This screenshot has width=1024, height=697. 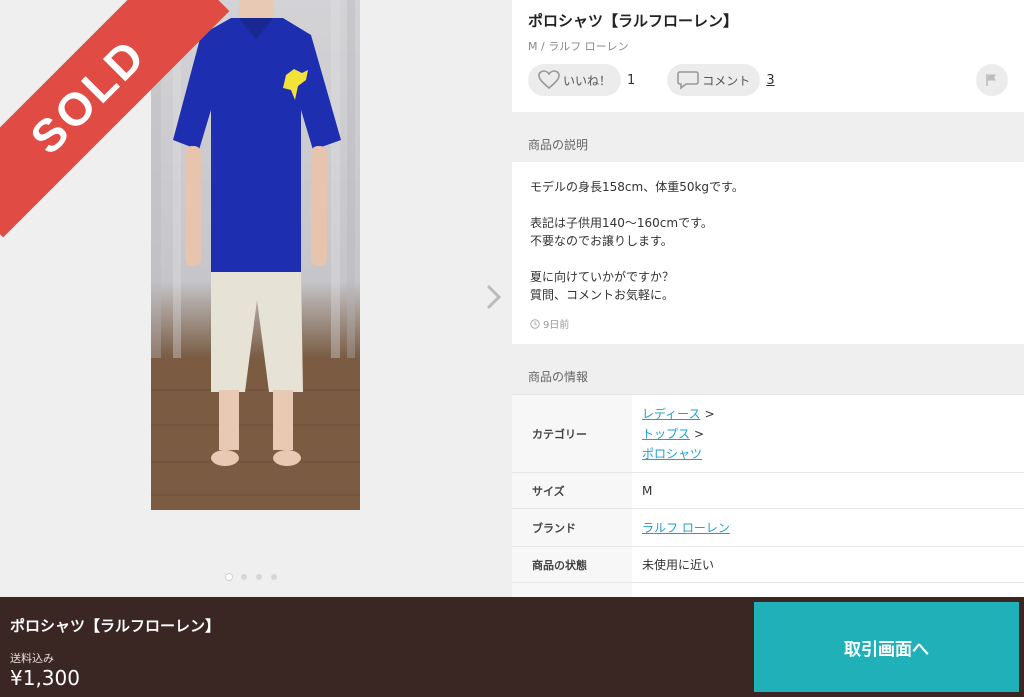 What do you see at coordinates (647, 490) in the screenshot?
I see `info-value-size: M` at bounding box center [647, 490].